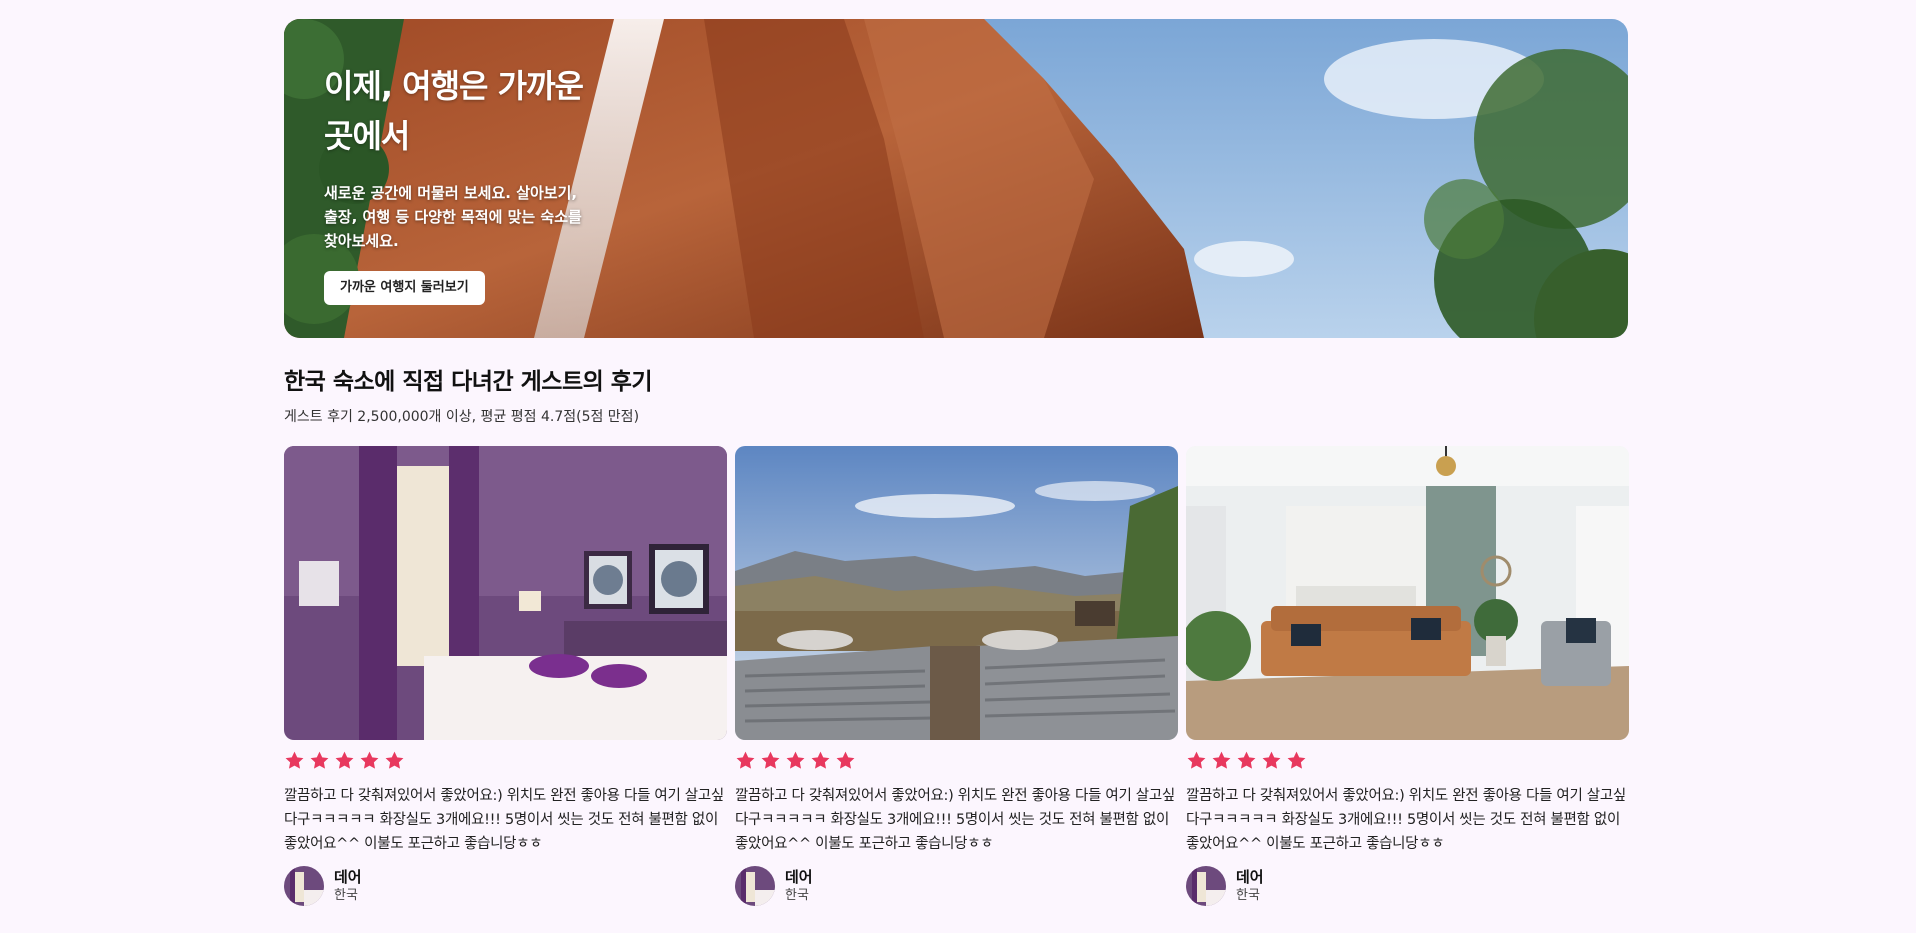 The width and height of the screenshot is (1916, 933). Describe the element at coordinates (404, 288) in the screenshot. I see `explore-nearby-button: 가까운 여행지 둘러보기` at that location.